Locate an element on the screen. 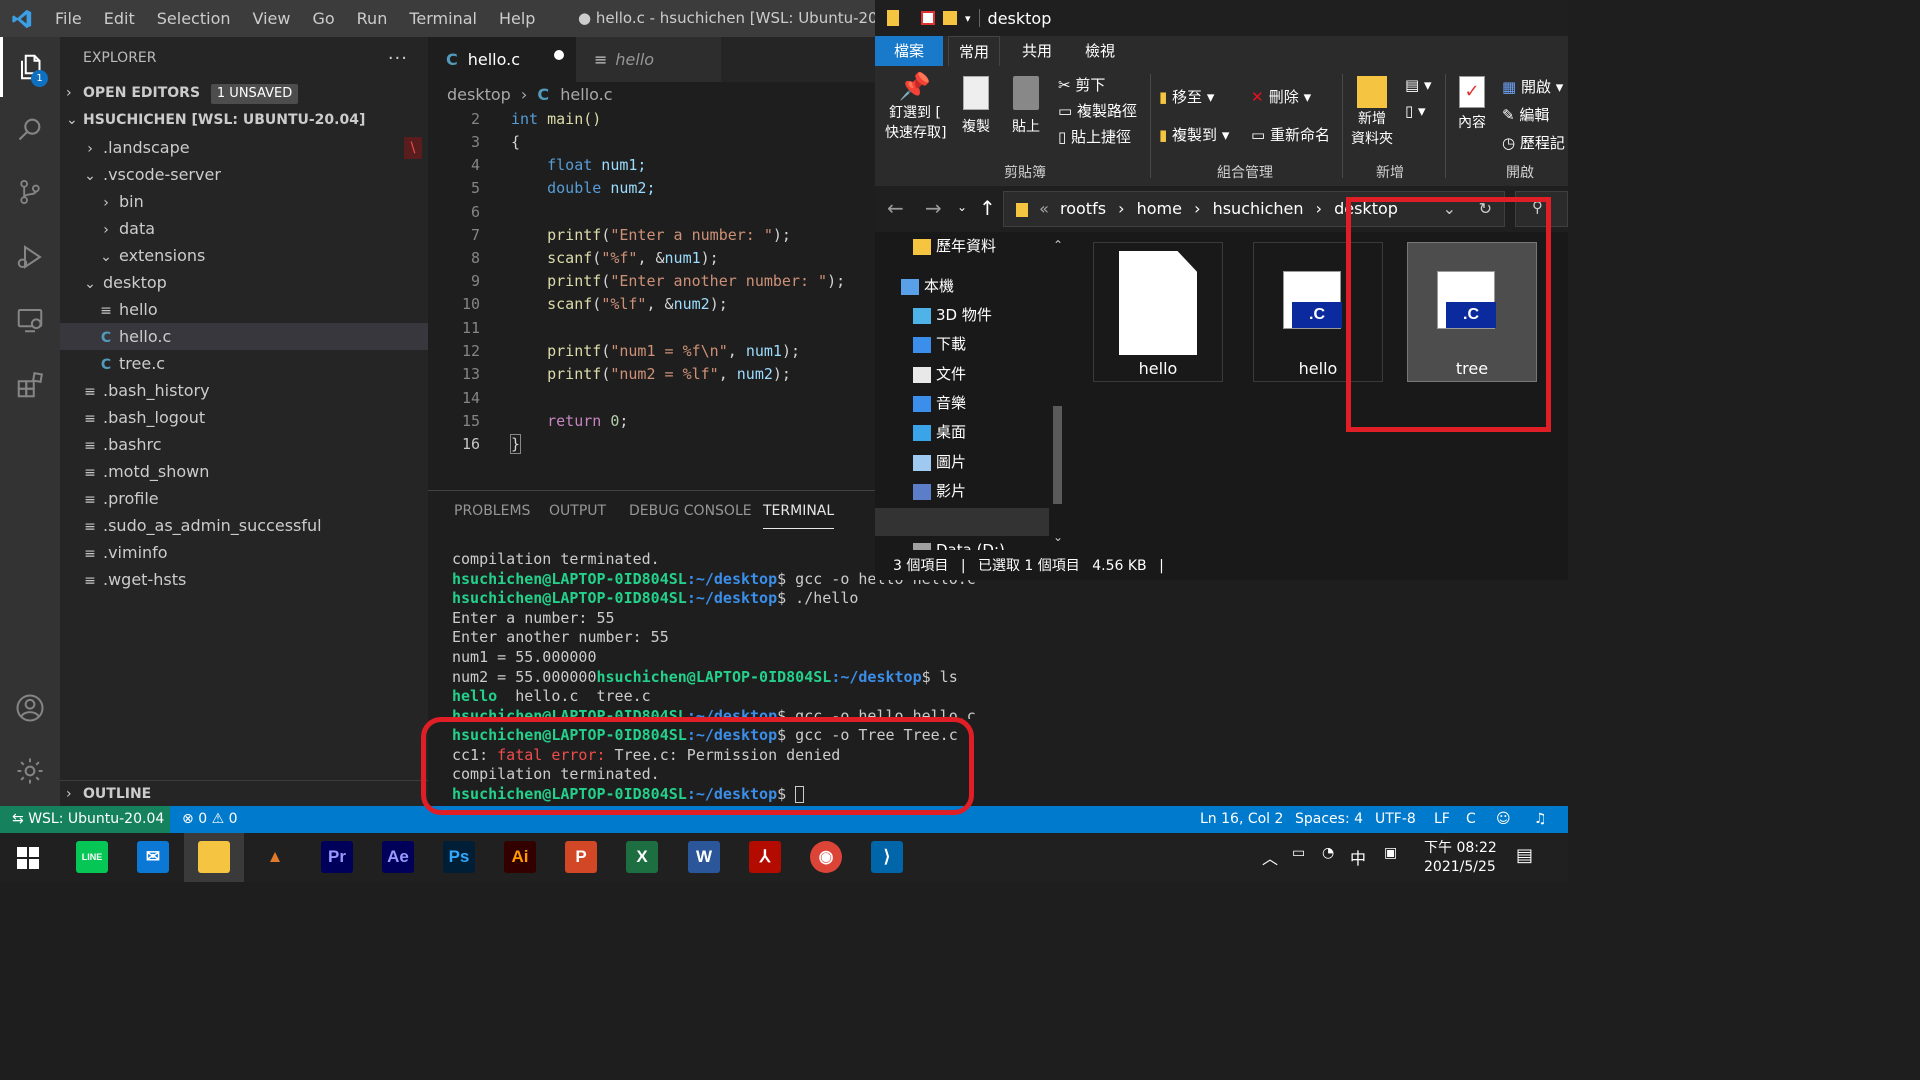  recent-locations-icon: ⌄ is located at coordinates (962, 207).